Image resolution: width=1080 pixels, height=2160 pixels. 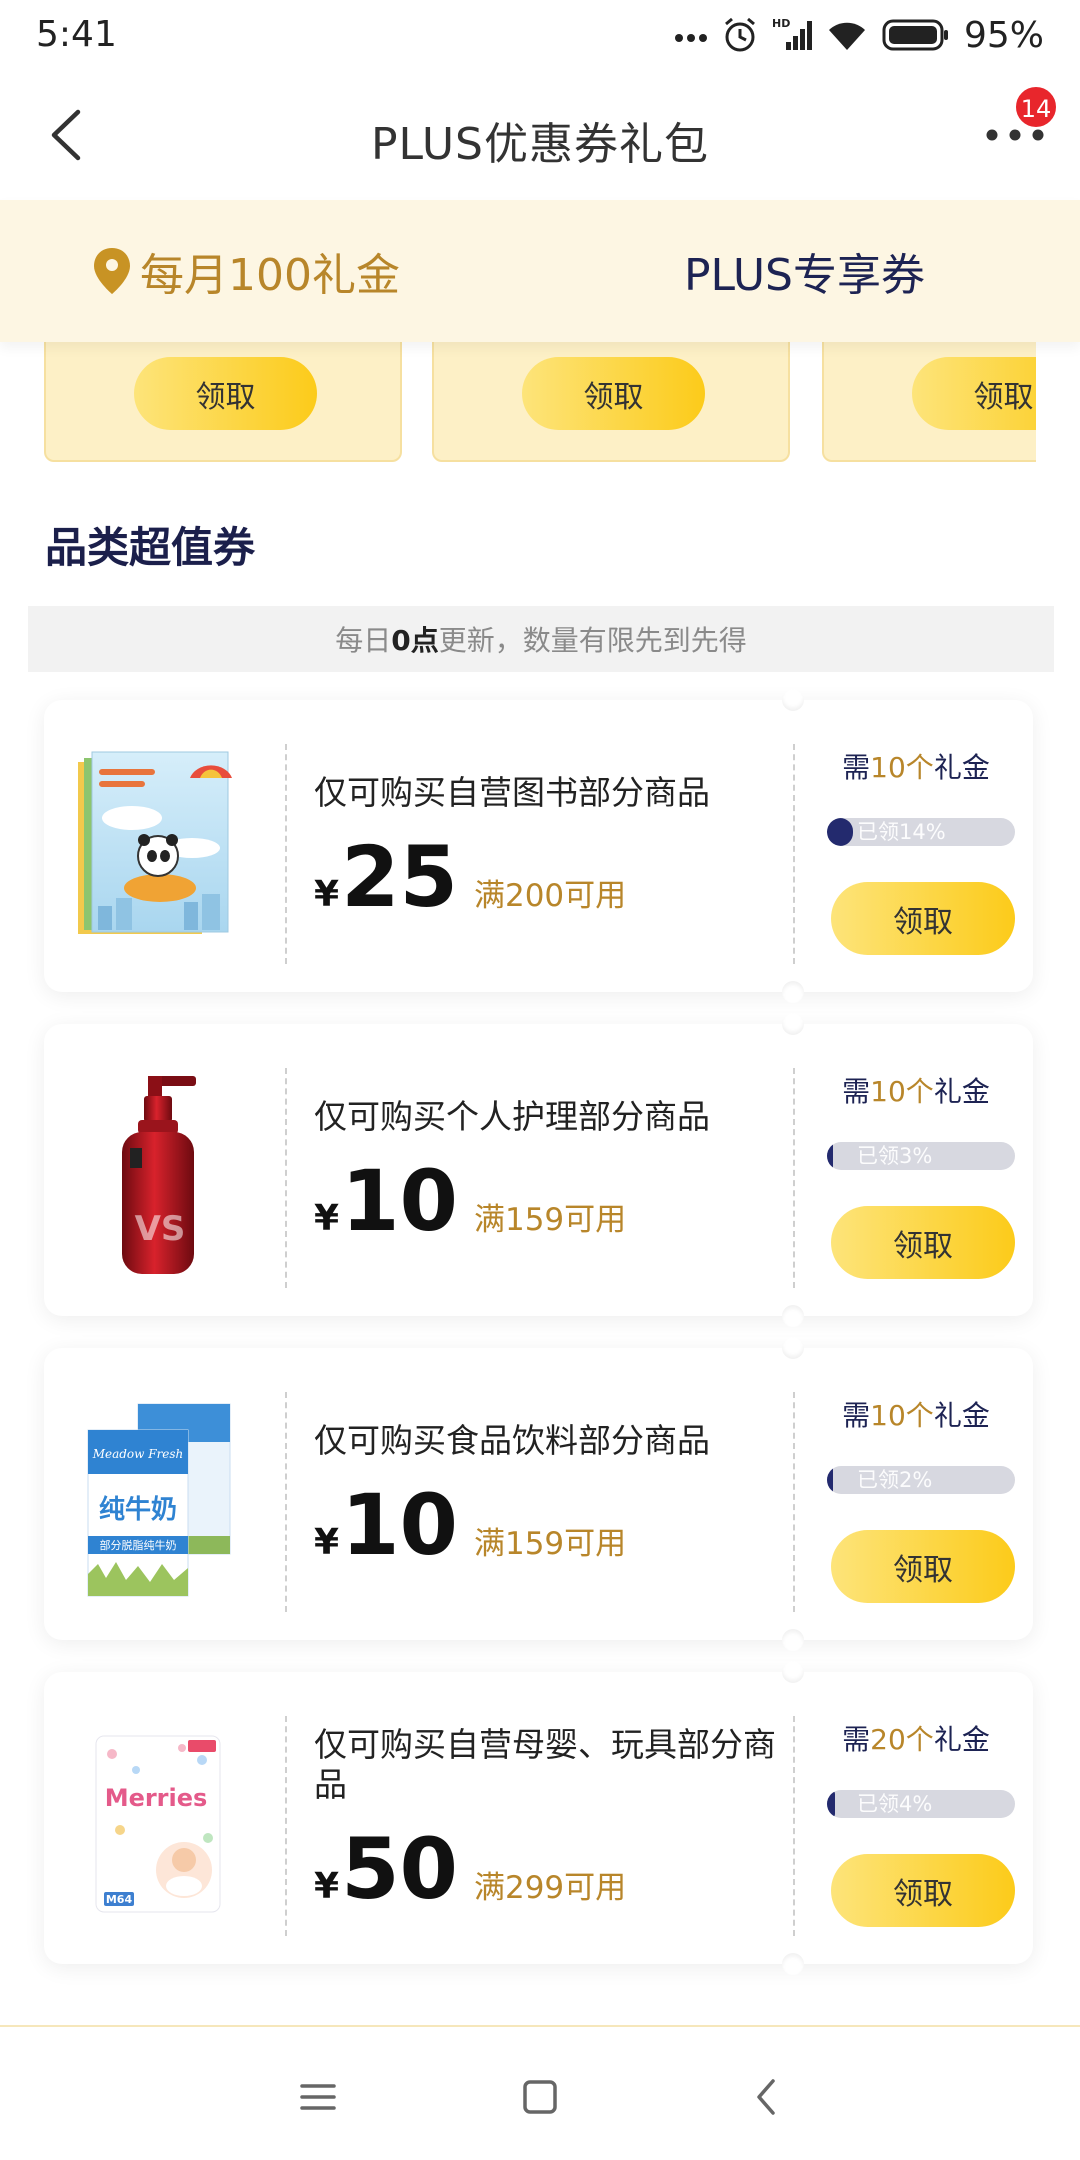 I want to click on svg-text: Meadow Fresh, so click(x=138, y=1454).